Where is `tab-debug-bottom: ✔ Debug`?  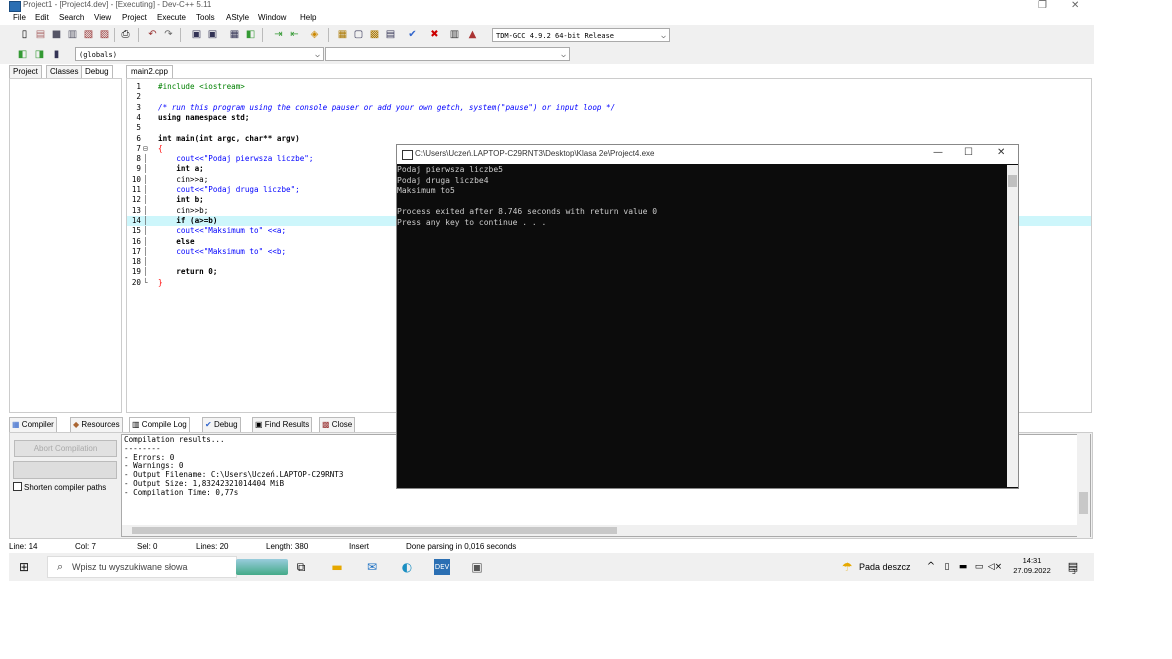
tab-debug-bottom: ✔ Debug is located at coordinates (221, 425).